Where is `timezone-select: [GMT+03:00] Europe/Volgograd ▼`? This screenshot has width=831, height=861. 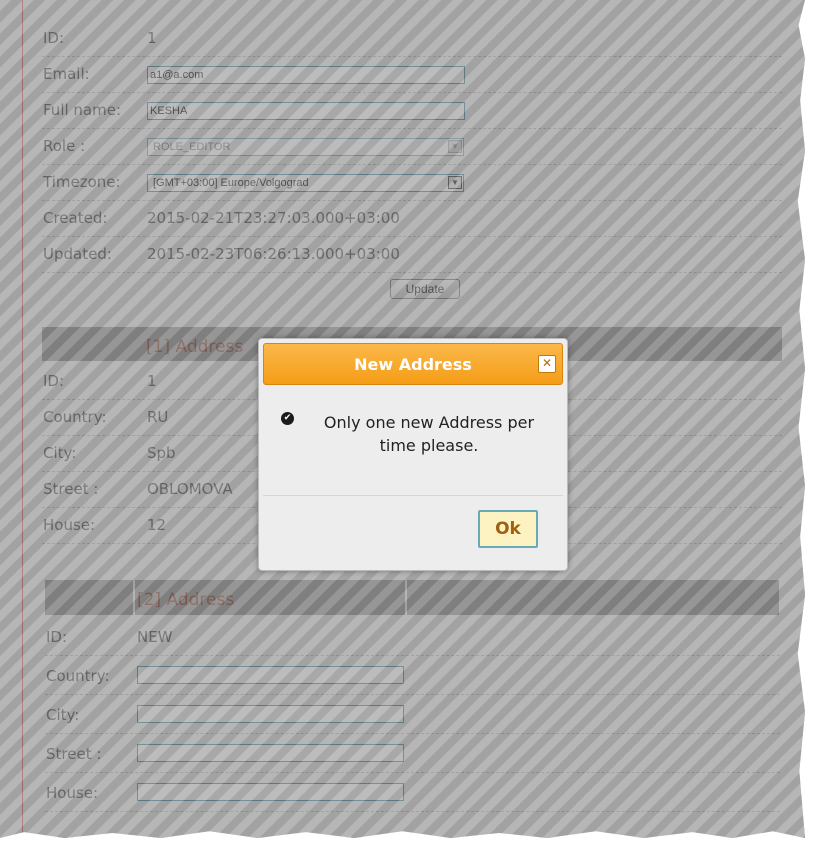 timezone-select: [GMT+03:00] Europe/Volgograd ▼ is located at coordinates (305, 183).